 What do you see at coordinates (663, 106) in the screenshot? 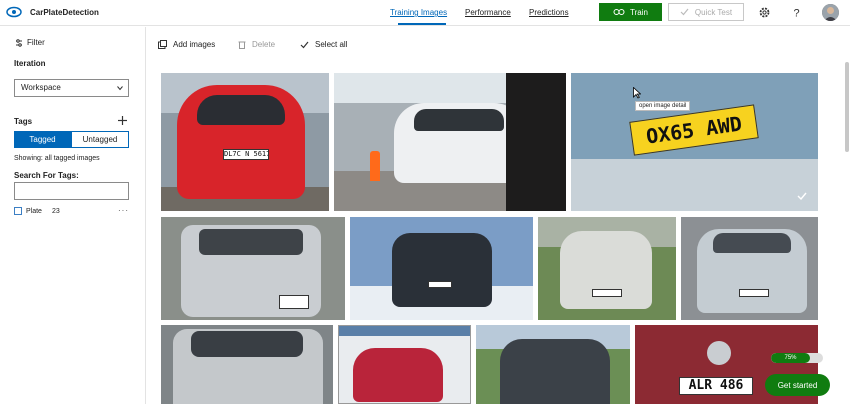
I see `image-tooltip: open image detail` at bounding box center [663, 106].